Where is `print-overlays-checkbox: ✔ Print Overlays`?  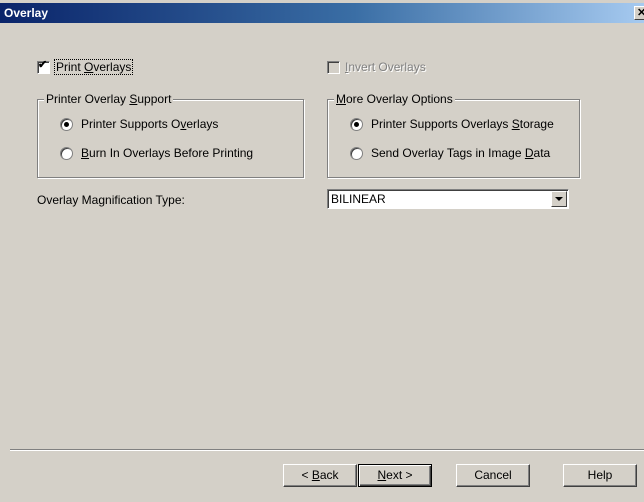 print-overlays-checkbox: ✔ Print Overlays is located at coordinates (85, 66).